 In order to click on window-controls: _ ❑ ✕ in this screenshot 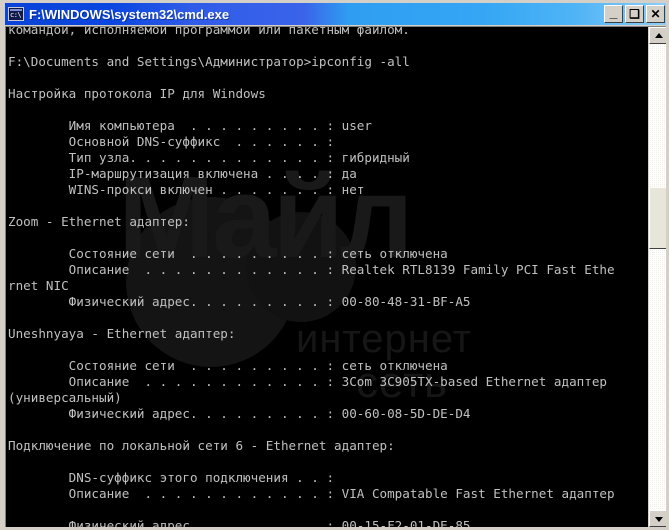, I will do `click(633, 13)`.